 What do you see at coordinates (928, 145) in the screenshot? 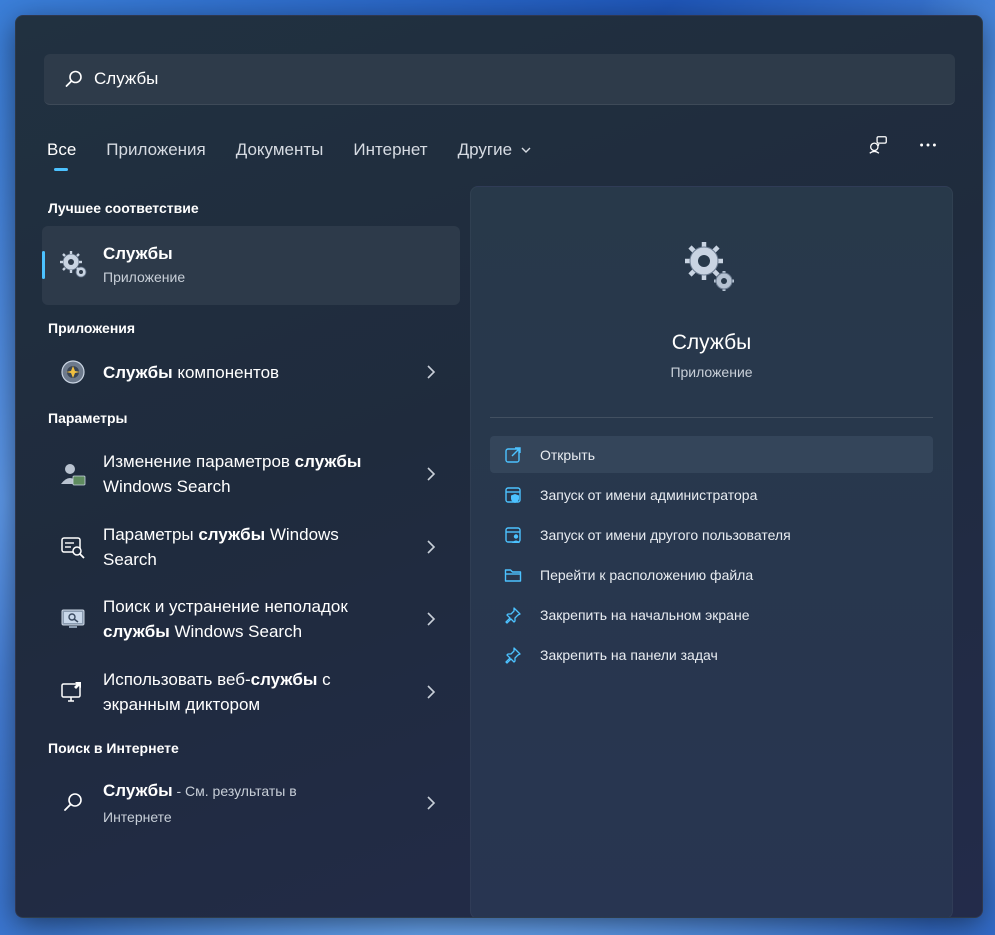
I see `more-options-icon` at bounding box center [928, 145].